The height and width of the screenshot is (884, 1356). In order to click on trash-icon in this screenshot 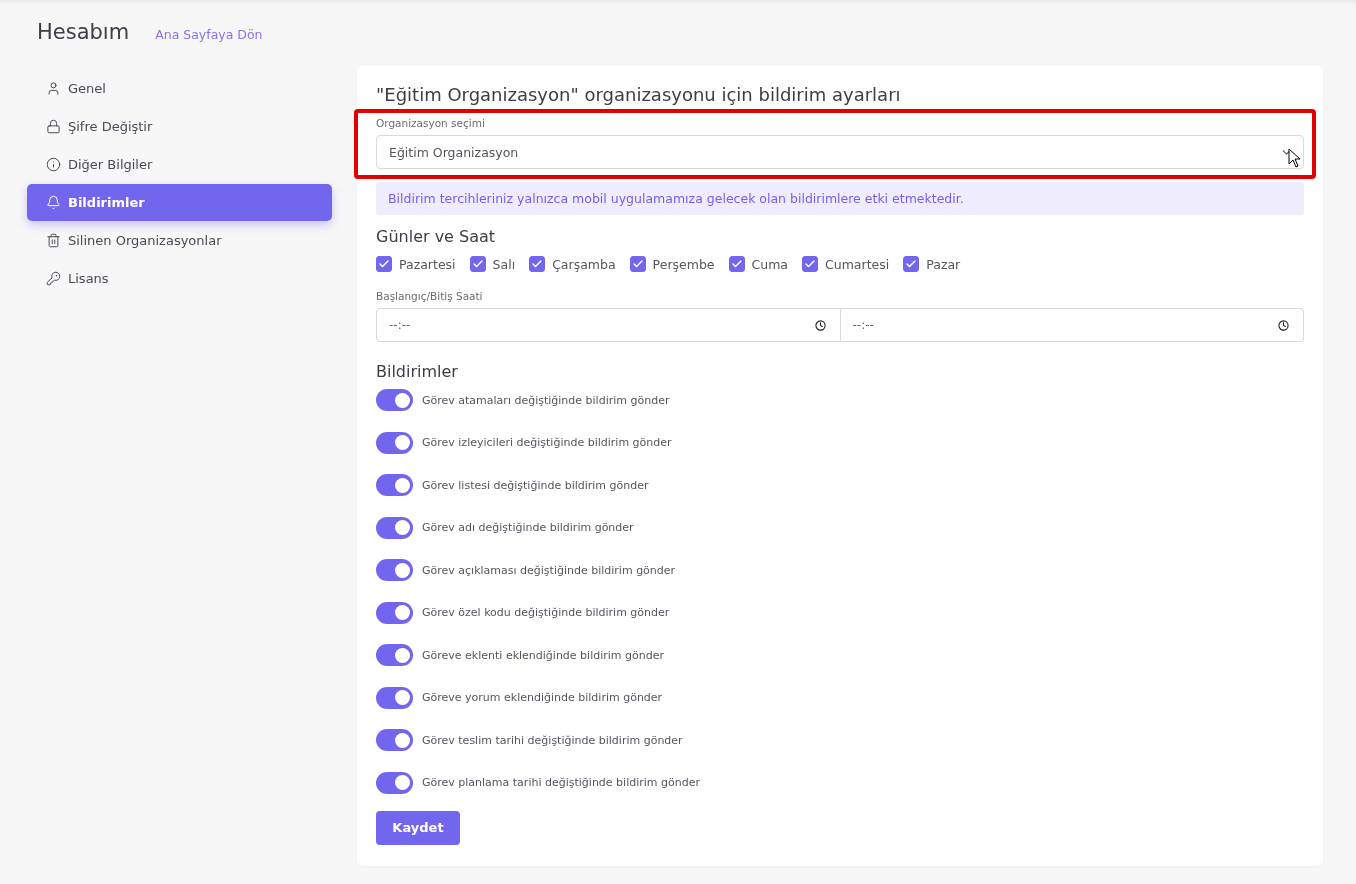, I will do `click(53, 240)`.